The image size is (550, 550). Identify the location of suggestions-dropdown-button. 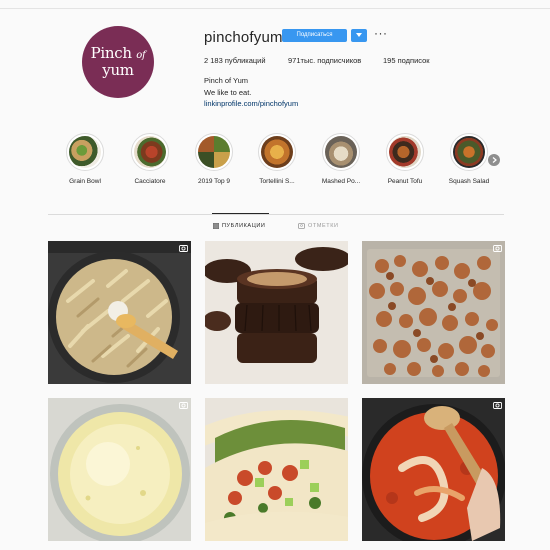
(359, 35).